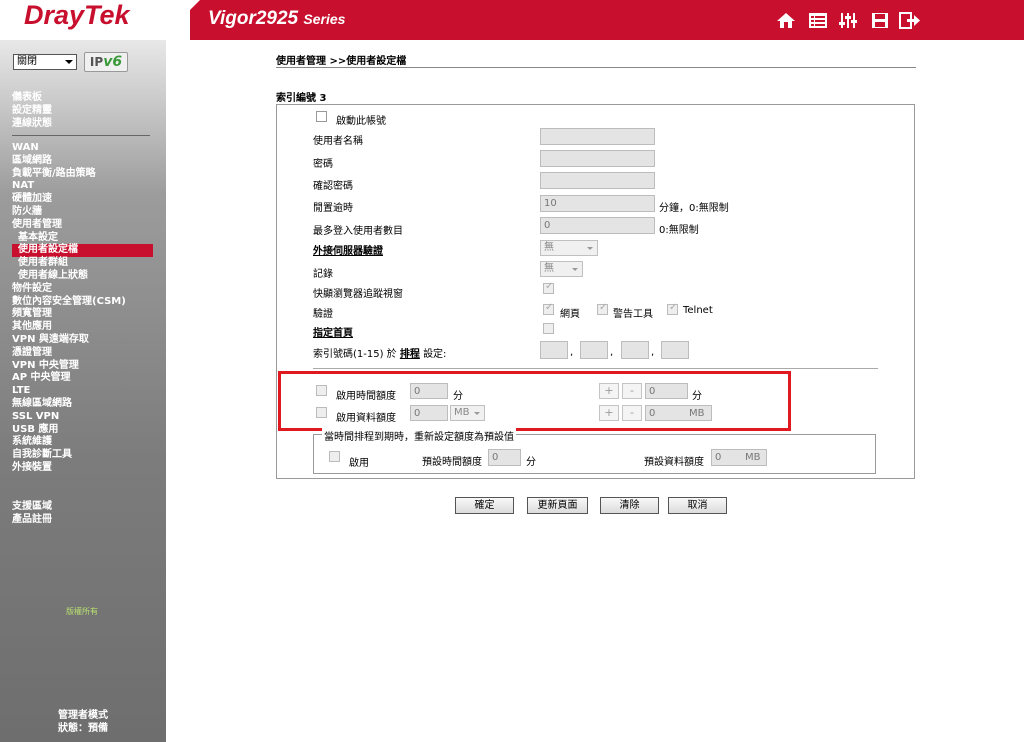 The width and height of the screenshot is (1024, 742). Describe the element at coordinates (333, 331) in the screenshot. I see `landing-page-link: 指定首頁` at that location.